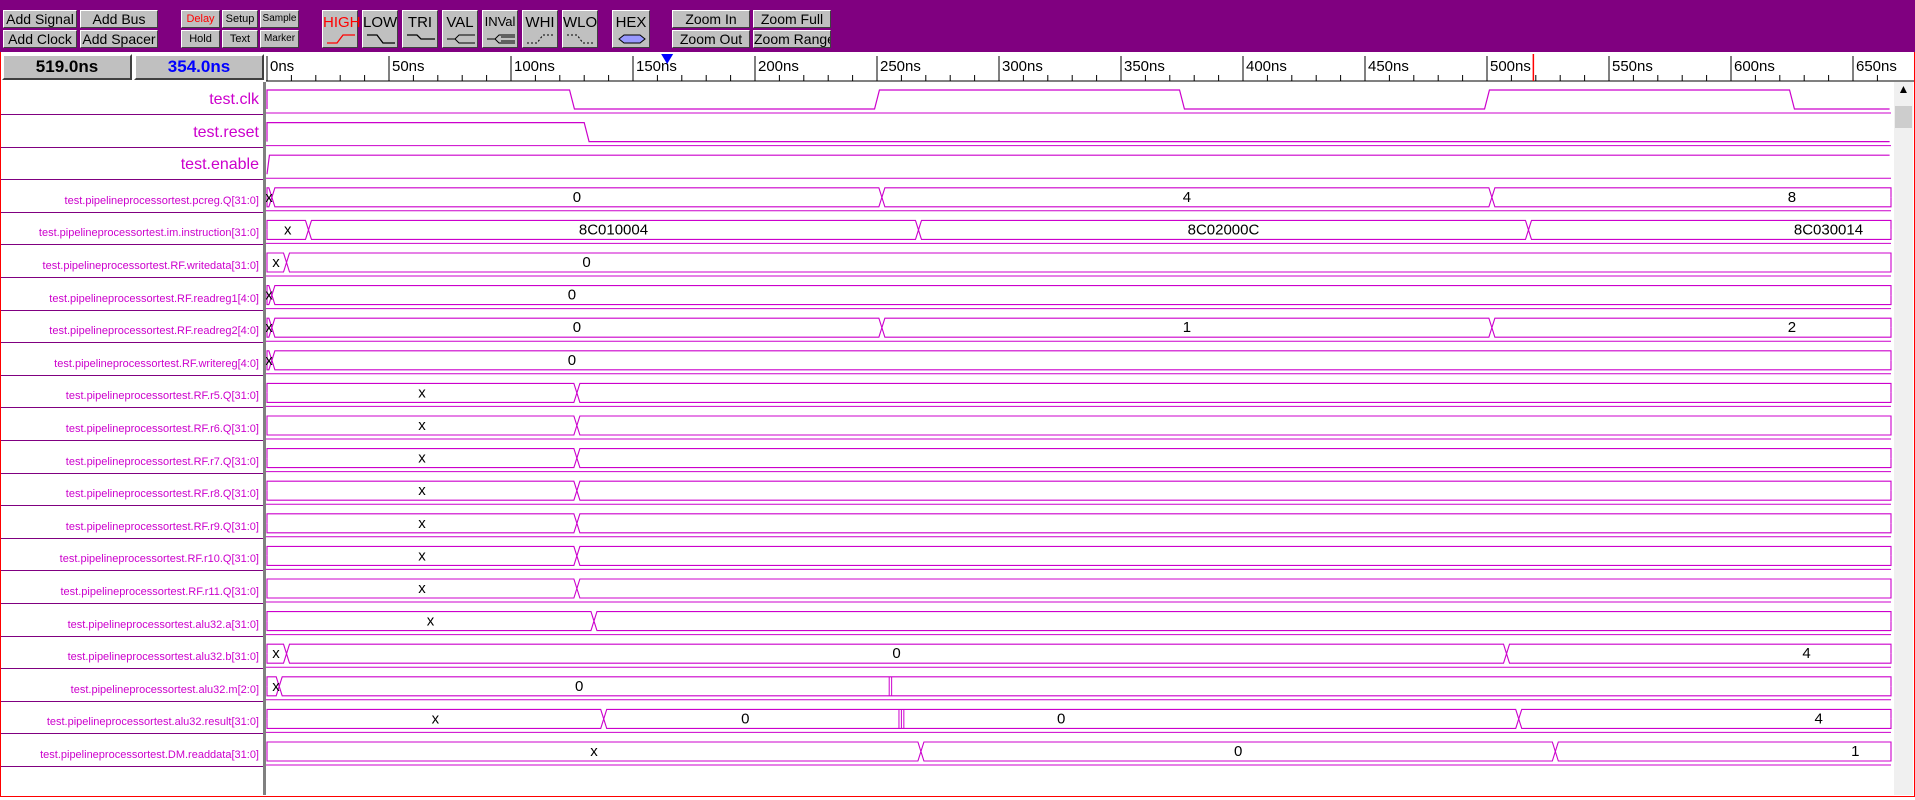 The image size is (1915, 800). What do you see at coordinates (132, 620) in the screenshot?
I see `signal-name-row: test.pipelineprocessortest.alu32.a[31:0]` at bounding box center [132, 620].